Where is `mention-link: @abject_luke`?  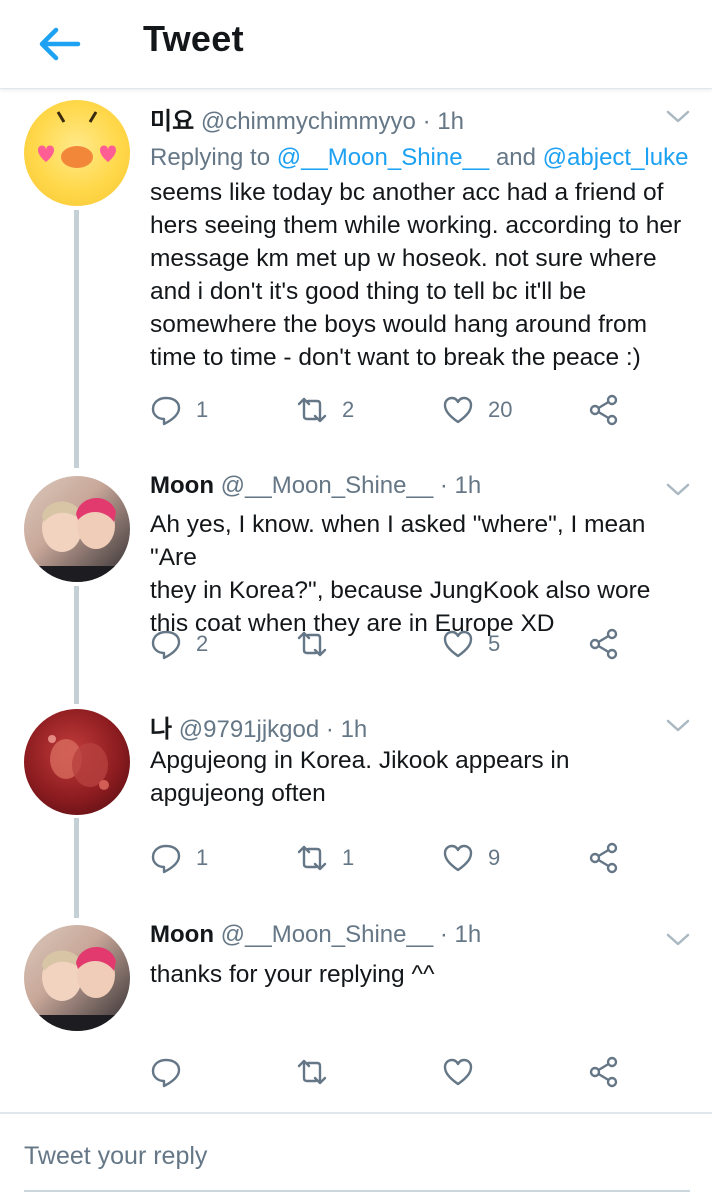
mention-link: @abject_luke is located at coordinates (616, 157).